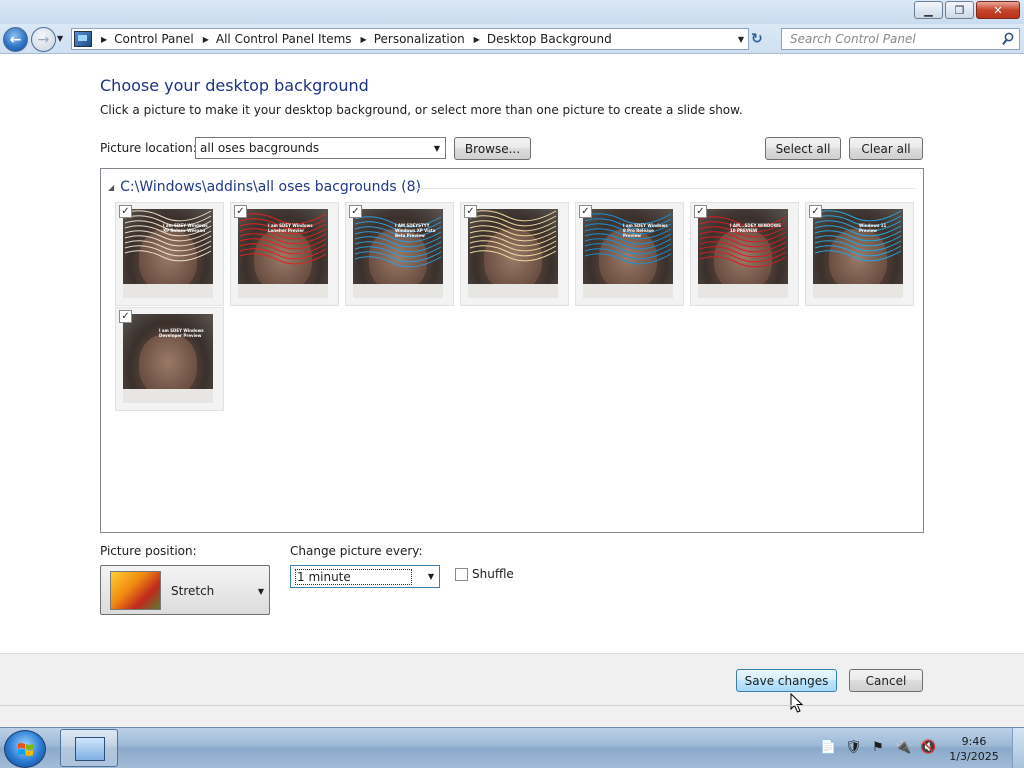  I want to click on wallpaper-thumbnail: I am SDEY Windows 8 Pro Release Preview ✓, so click(629, 254).